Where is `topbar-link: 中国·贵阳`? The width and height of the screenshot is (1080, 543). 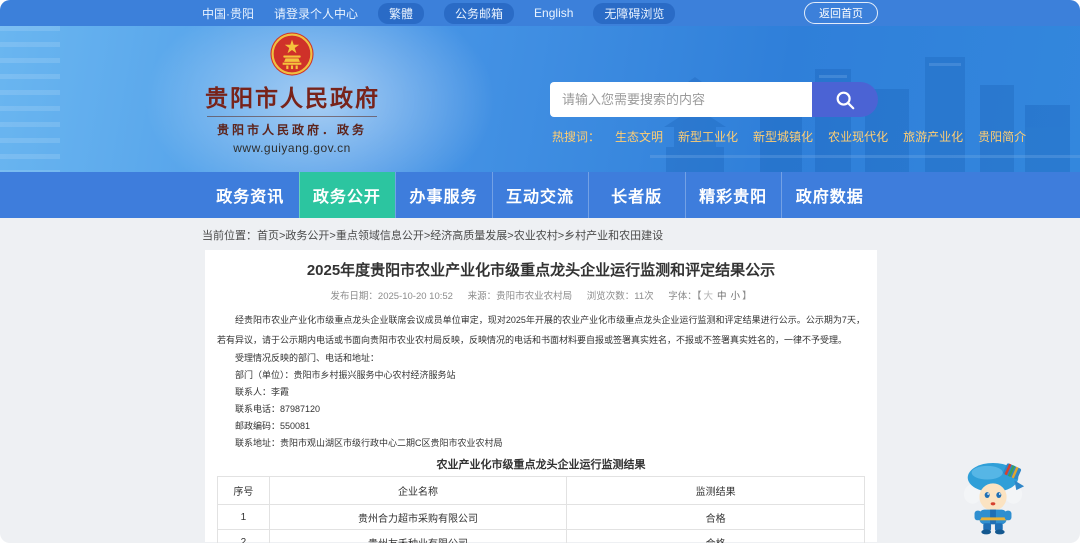 topbar-link: 中国·贵阳 is located at coordinates (228, 13).